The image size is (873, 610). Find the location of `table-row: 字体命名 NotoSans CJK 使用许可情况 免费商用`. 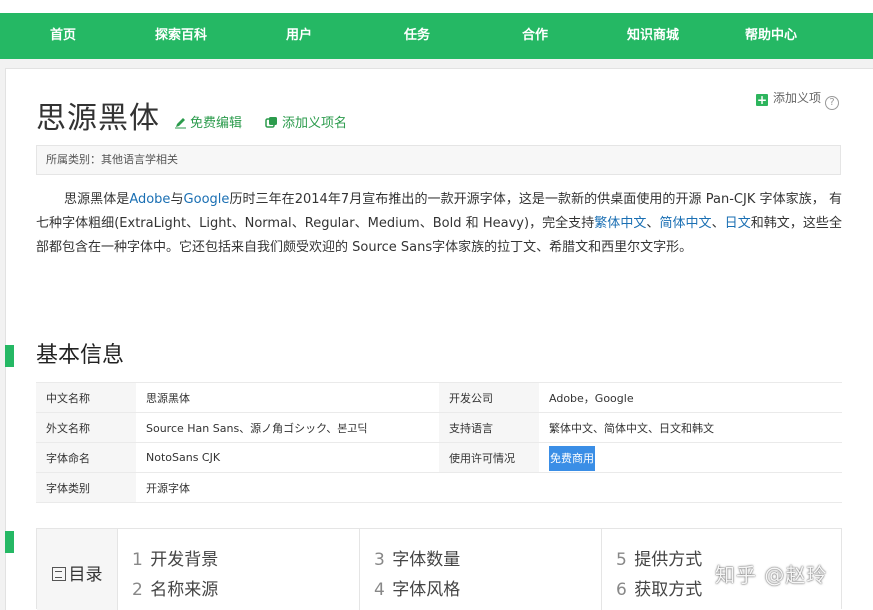

table-row: 字体命名 NotoSans CJK 使用许可情况 免费商用 is located at coordinates (439, 457).